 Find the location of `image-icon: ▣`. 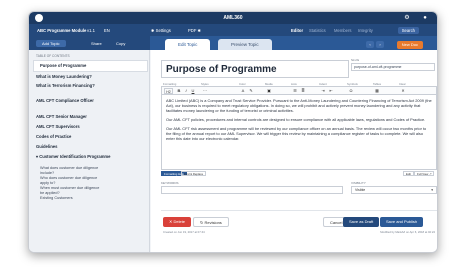

image-icon: ▣ is located at coordinates (269, 91).